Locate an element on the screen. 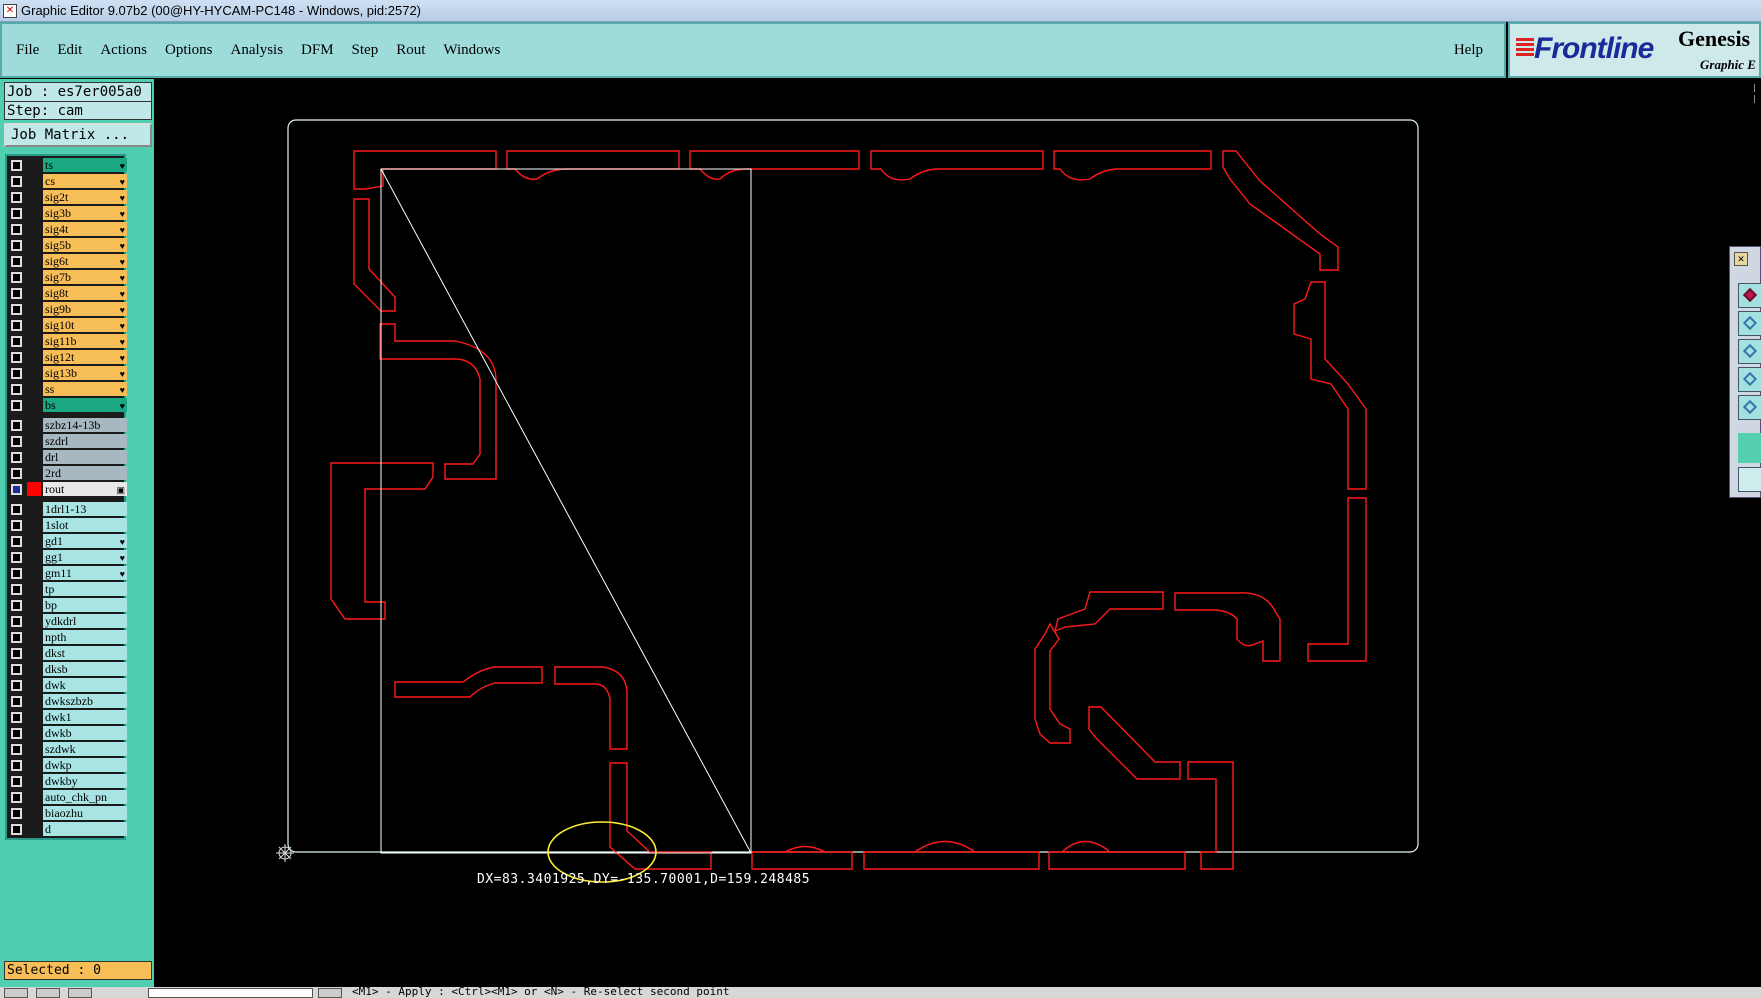 This screenshot has height=998, width=1761. layer-row-sig3b: sig3b ♥ is located at coordinates (67, 213).